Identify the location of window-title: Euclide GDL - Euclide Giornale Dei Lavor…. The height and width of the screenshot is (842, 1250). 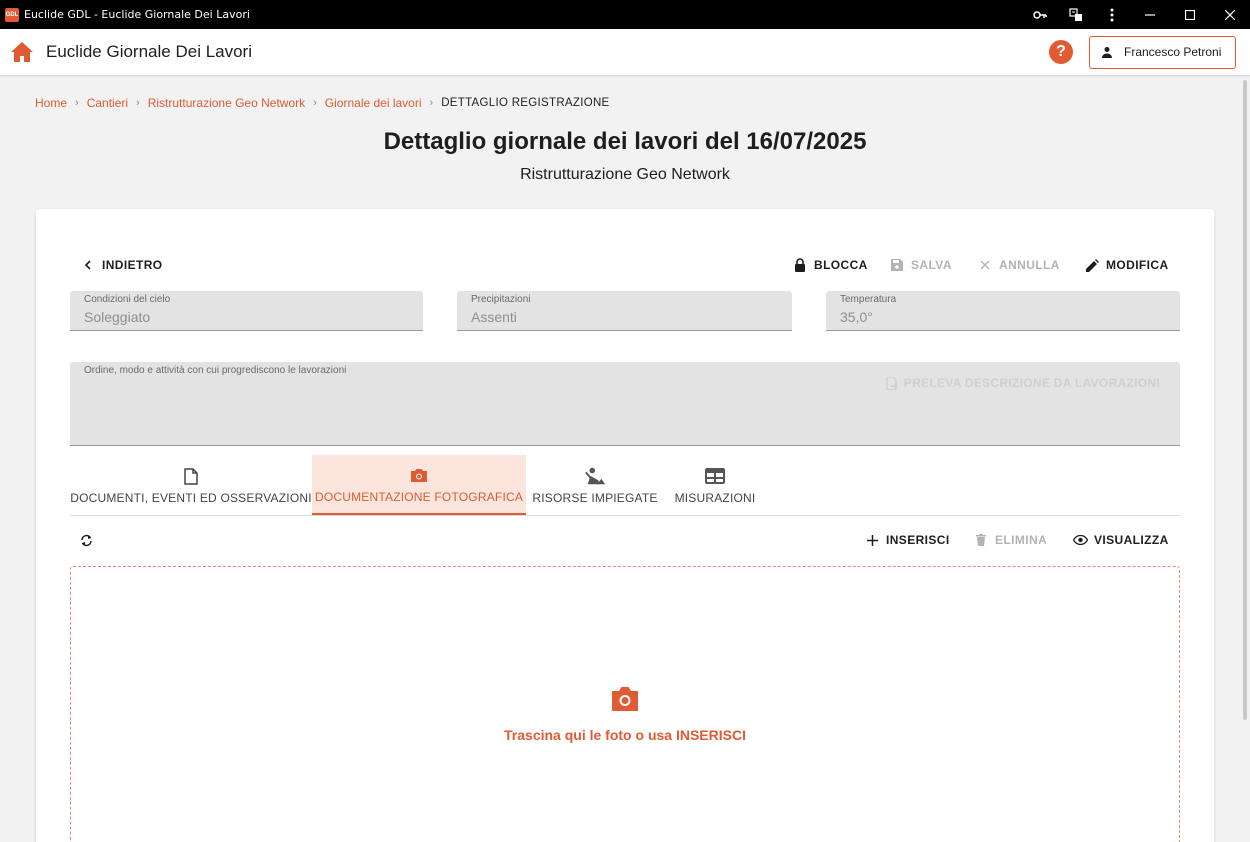
(137, 14).